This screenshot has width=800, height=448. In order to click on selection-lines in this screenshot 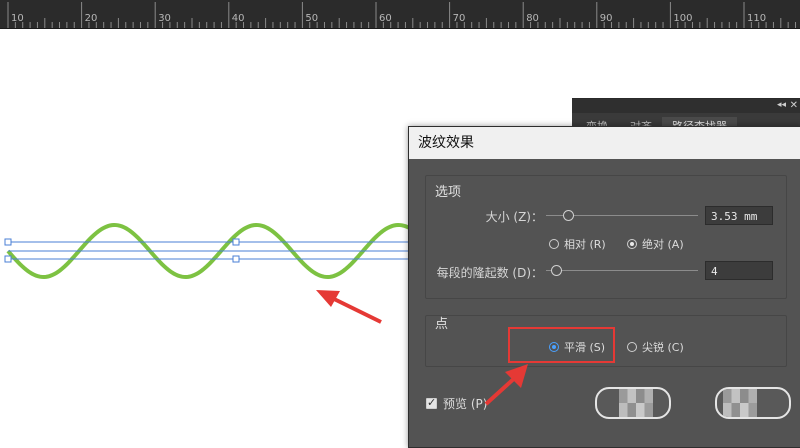, I will do `click(209, 250)`.